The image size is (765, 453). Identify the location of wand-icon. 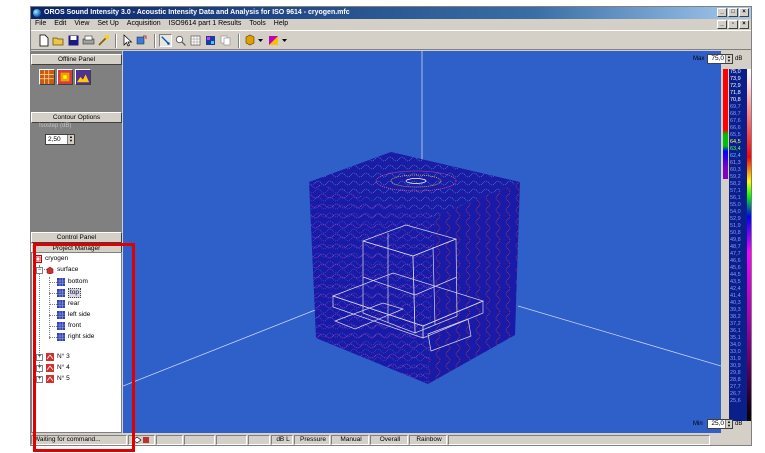
(103, 40).